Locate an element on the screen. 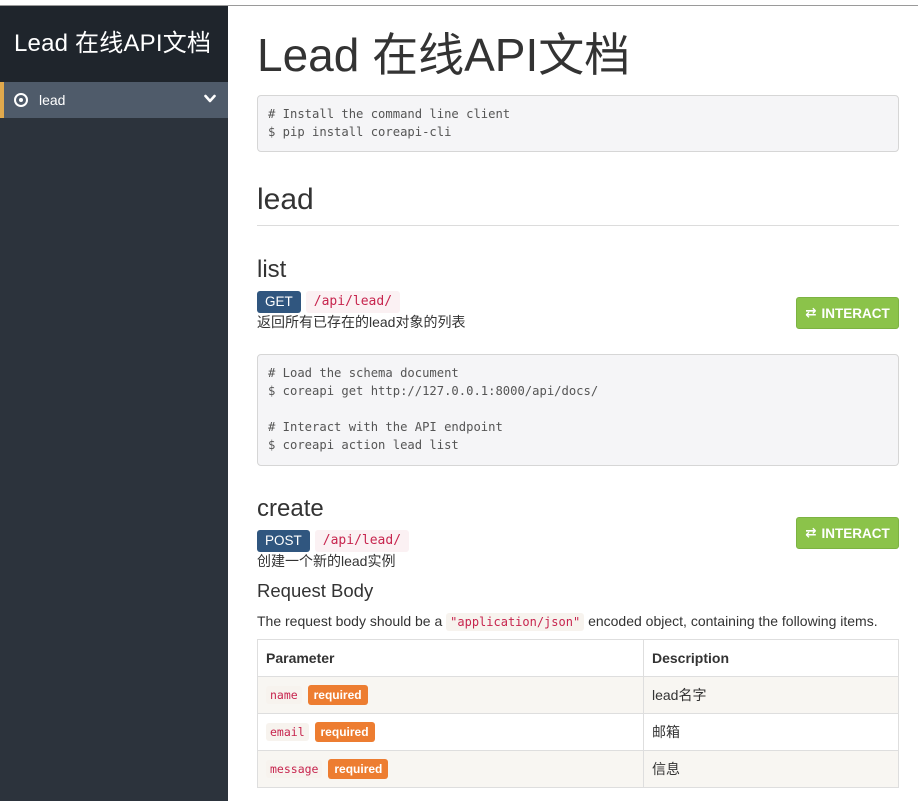 The image size is (918, 801). param-cell: email required is located at coordinates (450, 732).